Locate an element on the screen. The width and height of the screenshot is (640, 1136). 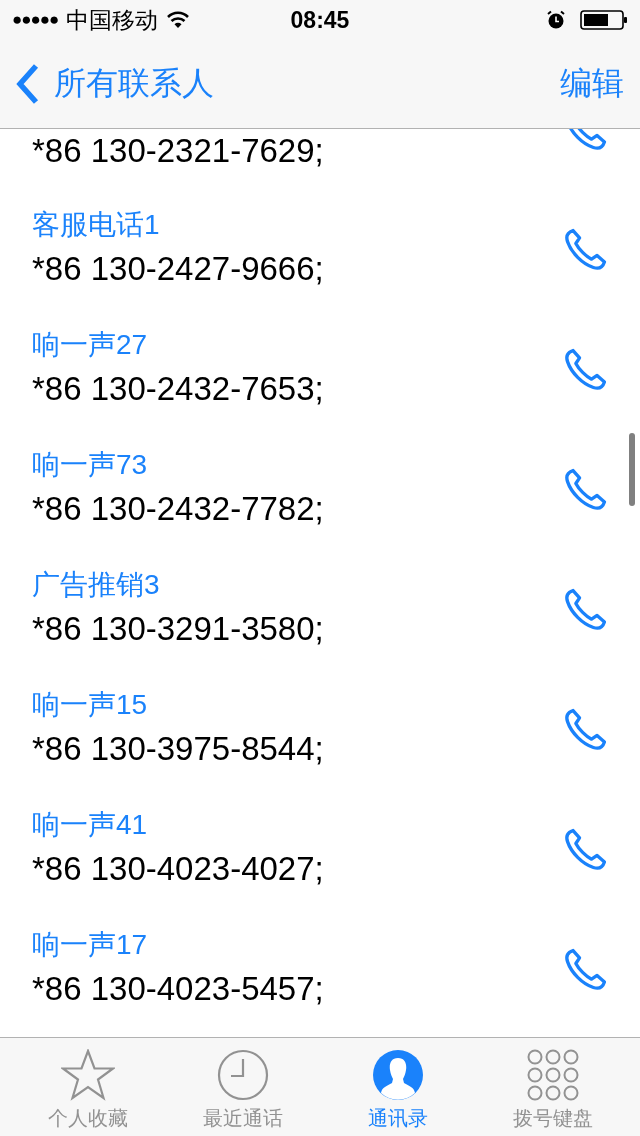
contact-name: 客服电话1 is located at coordinates (96, 225).